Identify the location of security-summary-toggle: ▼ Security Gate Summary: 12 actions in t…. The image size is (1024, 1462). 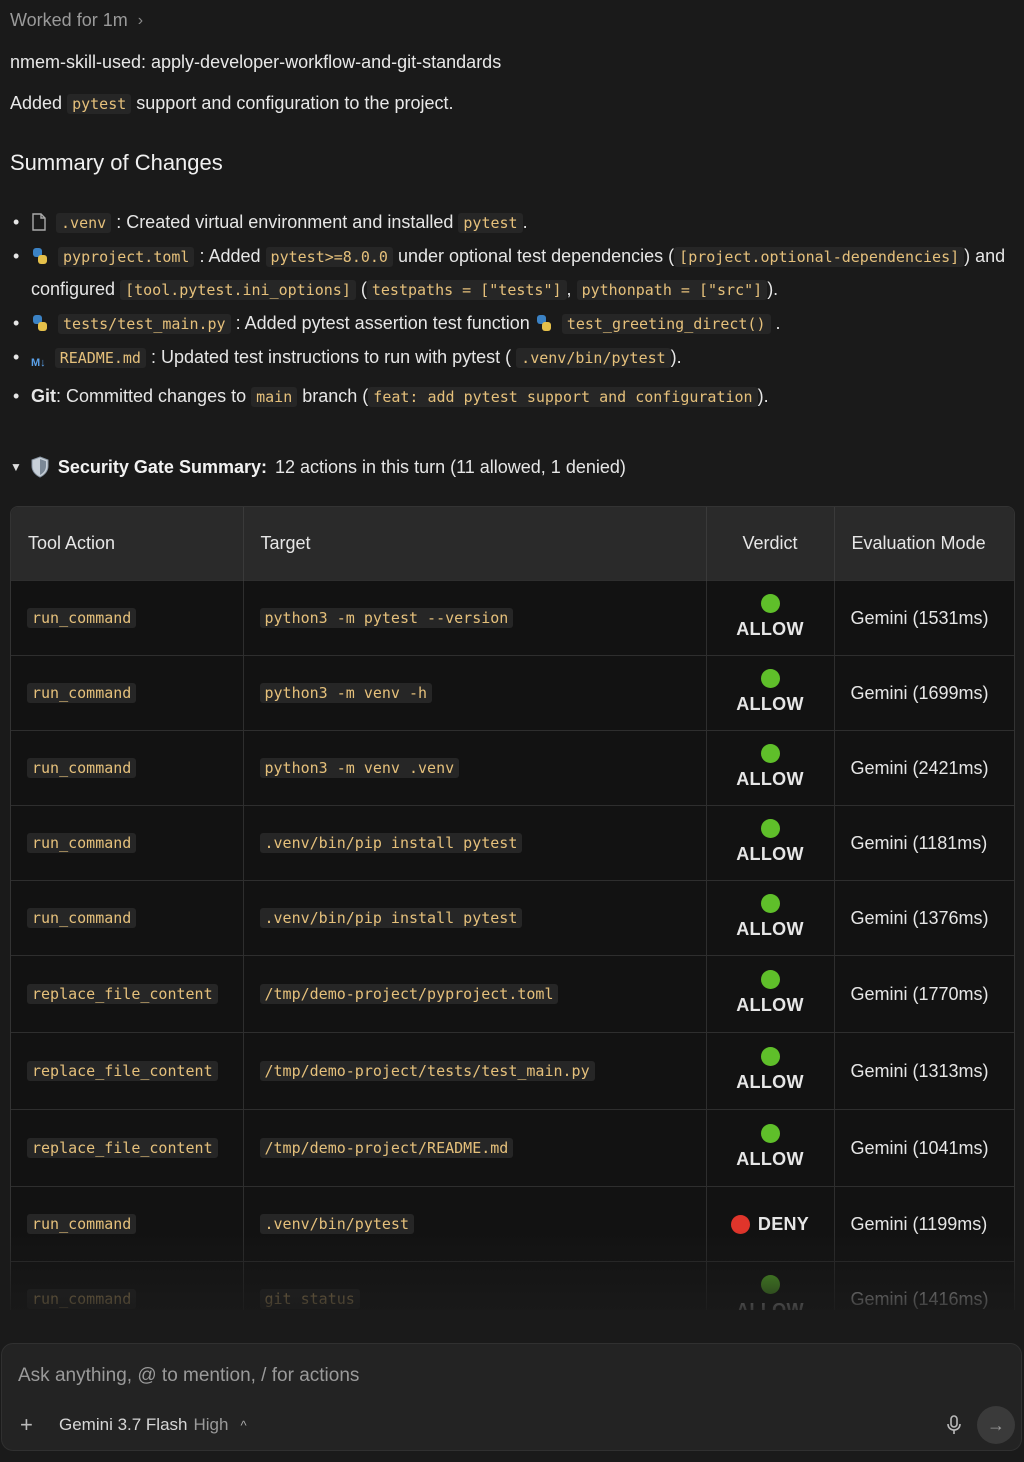
(318, 467).